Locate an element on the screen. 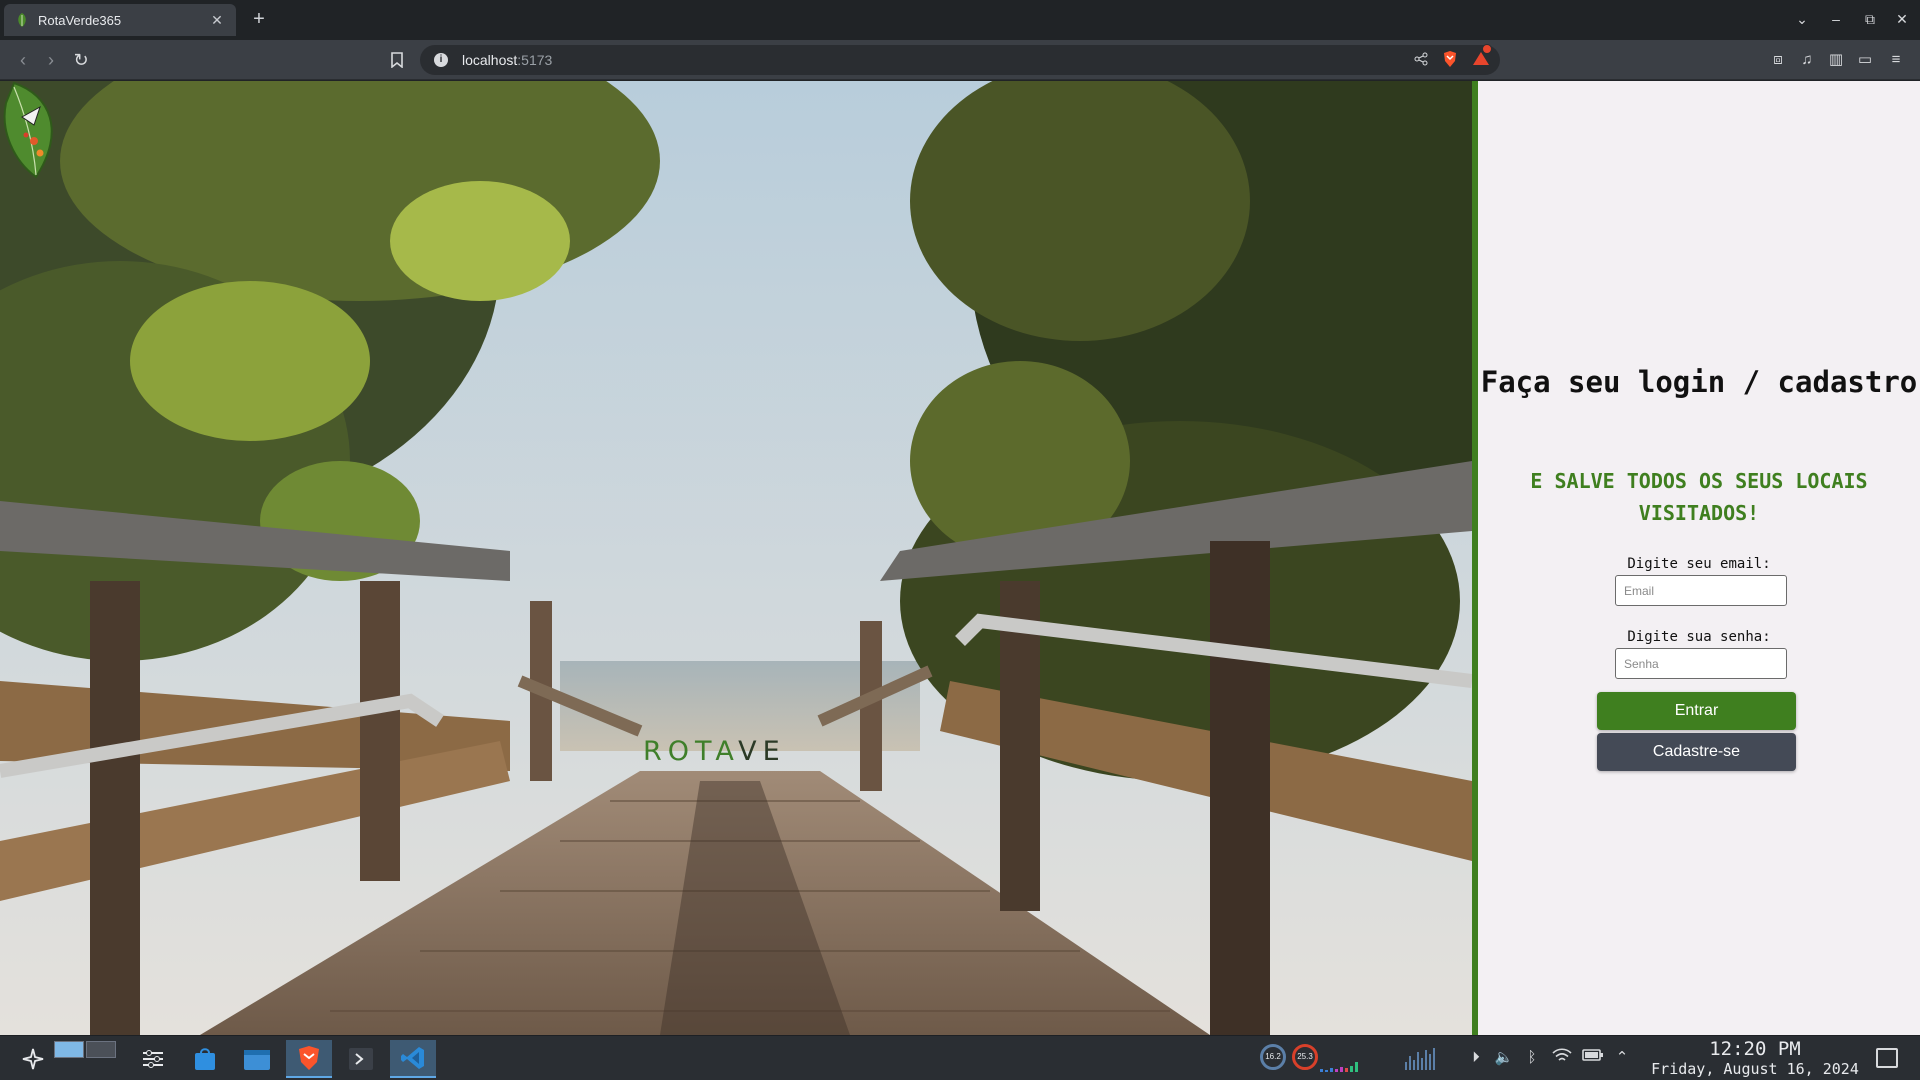 The image size is (1920, 1080). memory-readout: 25.3 is located at coordinates (1305, 1056).